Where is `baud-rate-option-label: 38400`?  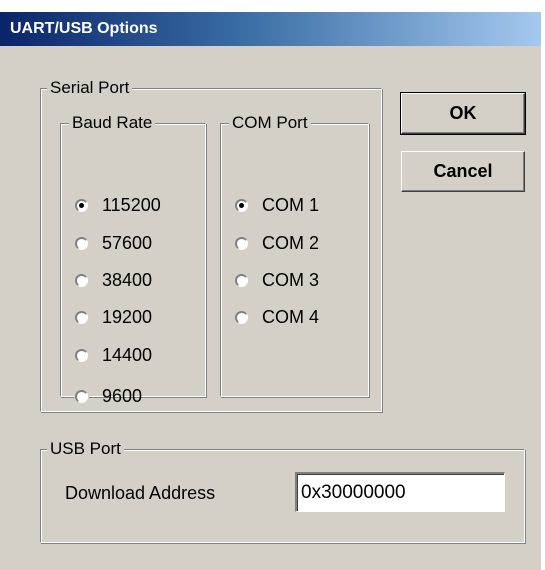 baud-rate-option-label: 38400 is located at coordinates (127, 280).